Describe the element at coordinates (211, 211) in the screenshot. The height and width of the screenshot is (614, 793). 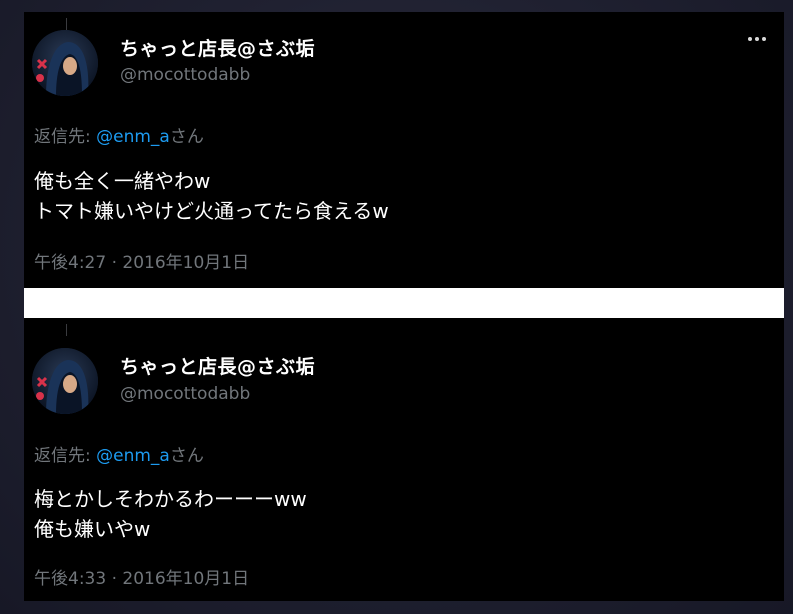
I see `tweet-text-line: トマト嫌いやけど火通ってたら食えるw` at that location.